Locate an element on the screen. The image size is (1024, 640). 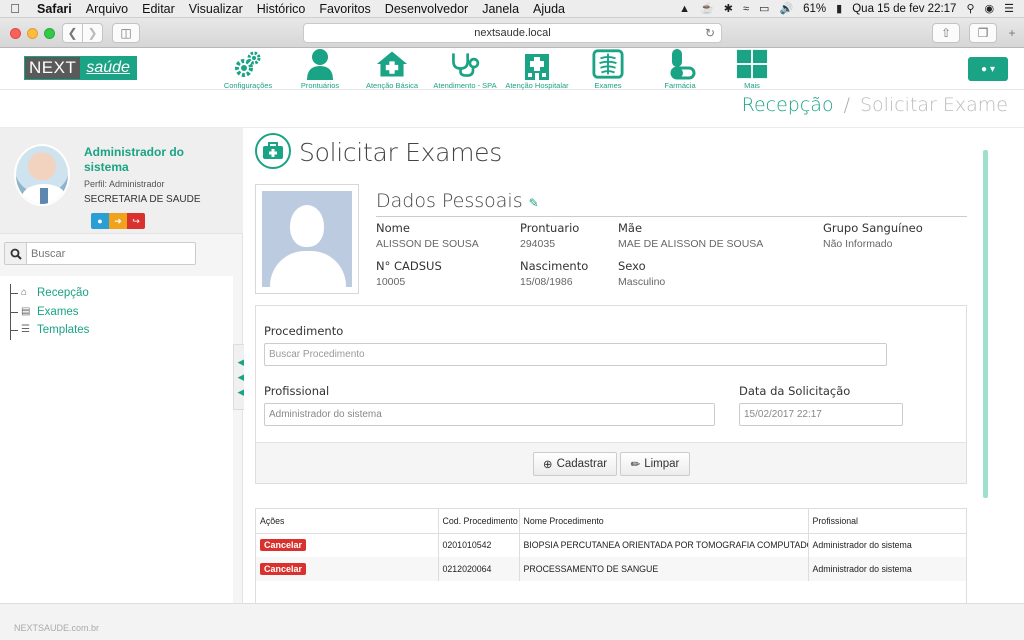
search-button is located at coordinates (16, 253).